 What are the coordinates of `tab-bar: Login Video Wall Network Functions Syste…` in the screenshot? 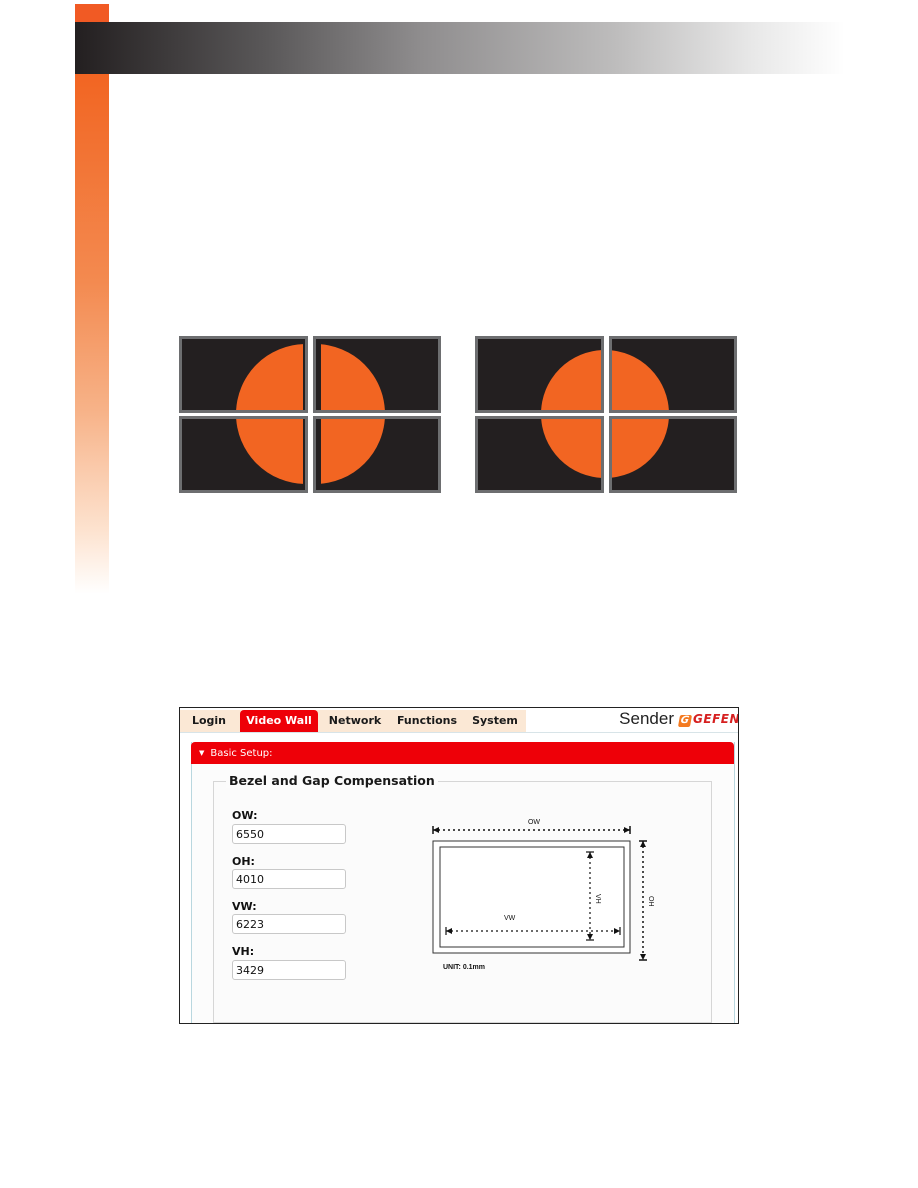 It's located at (459, 720).